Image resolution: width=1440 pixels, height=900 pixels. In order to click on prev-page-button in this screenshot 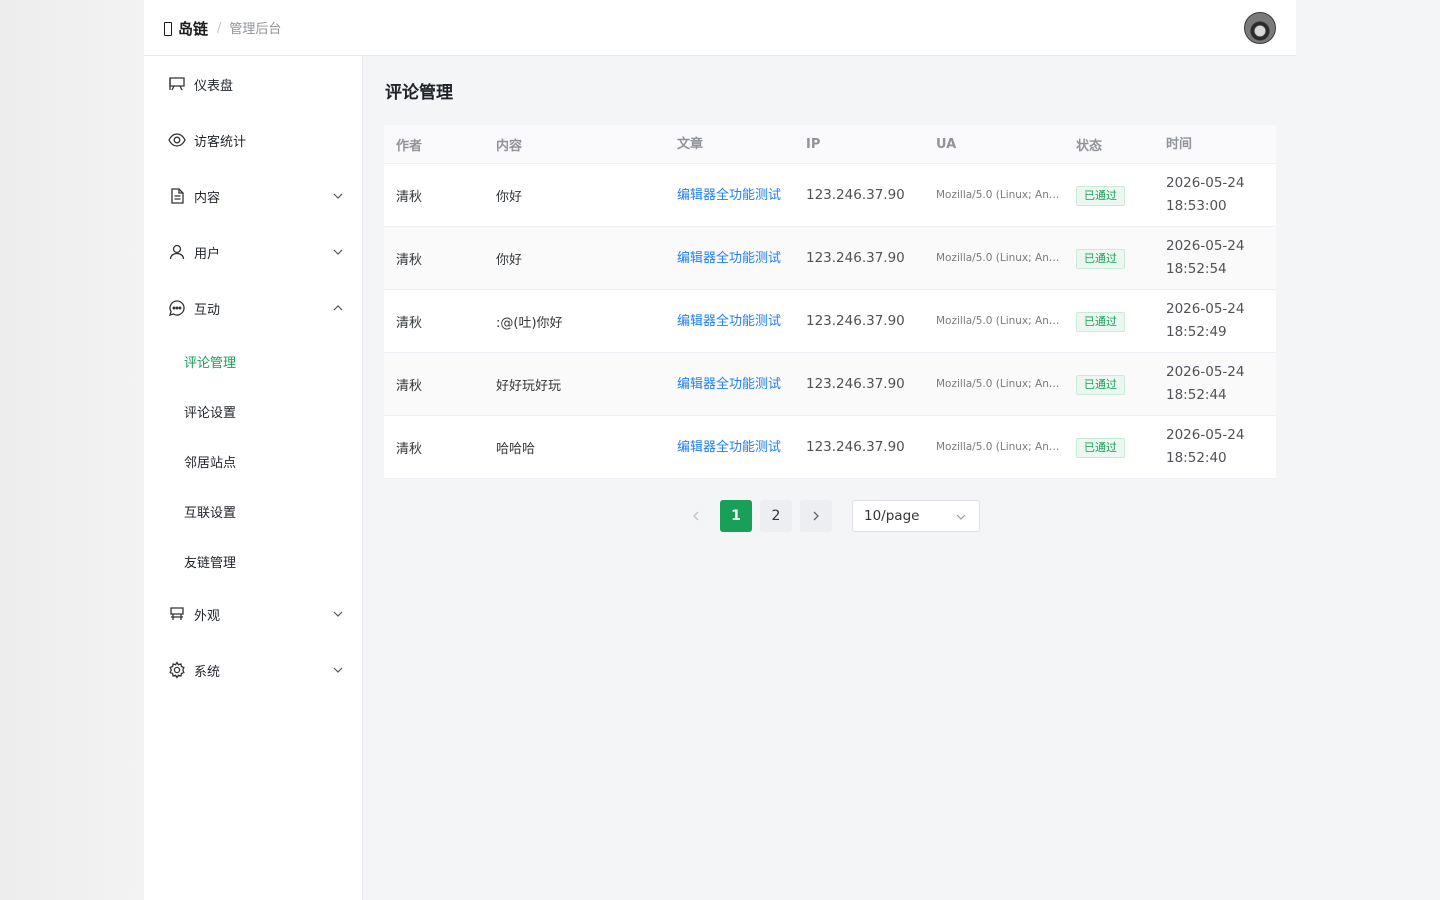, I will do `click(696, 516)`.